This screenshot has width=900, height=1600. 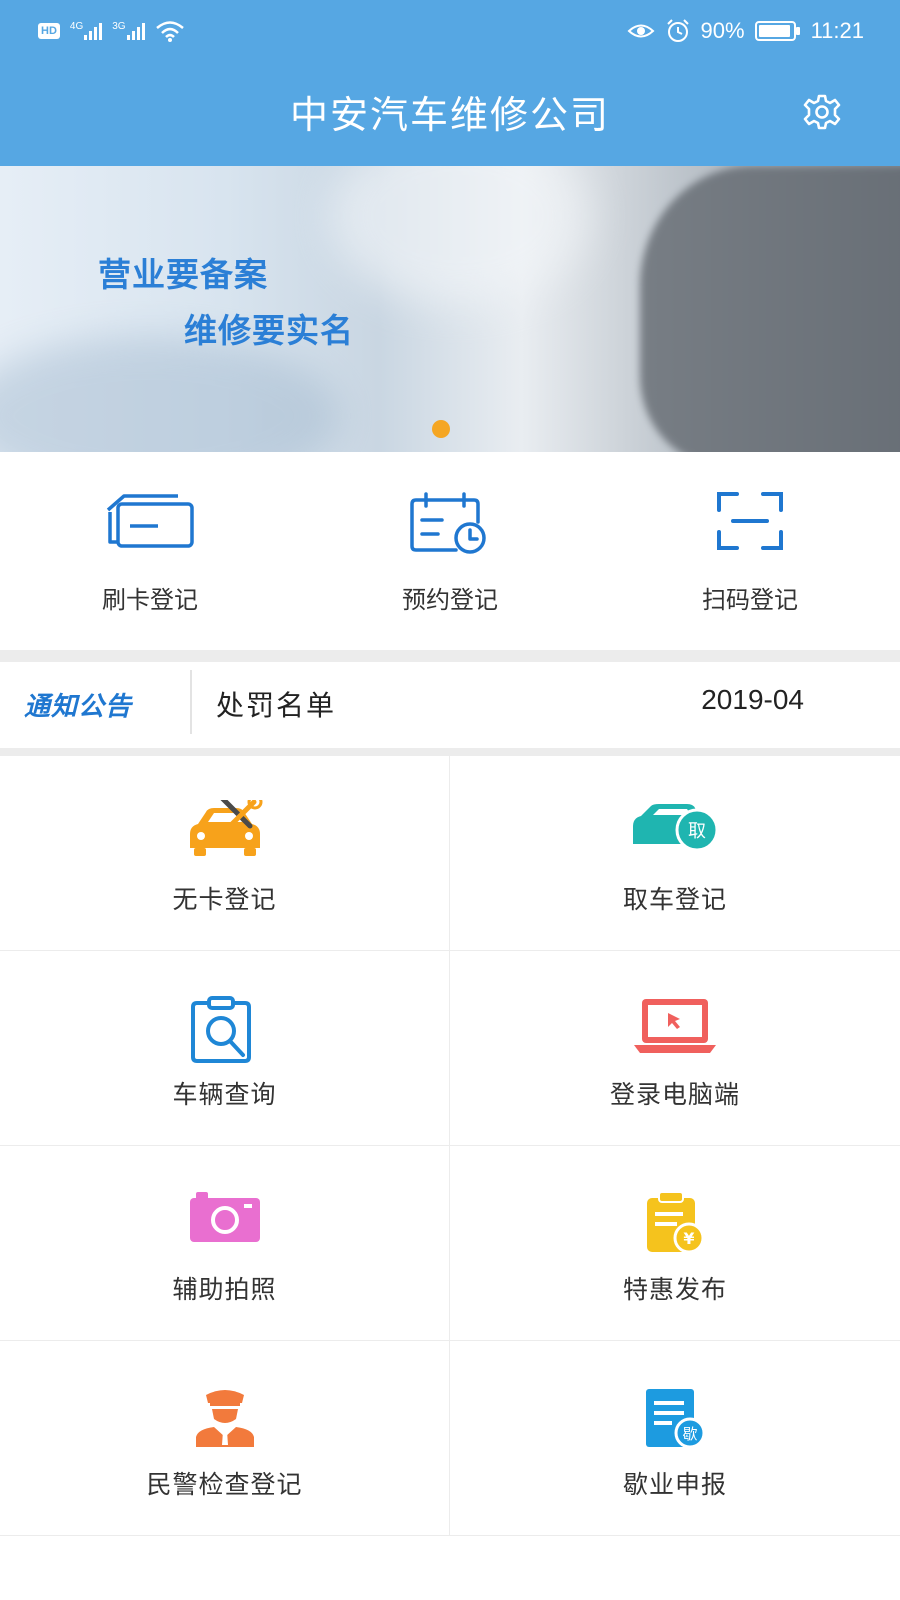 What do you see at coordinates (183, 274) in the screenshot?
I see `banner-headline-1: 营业要备案` at bounding box center [183, 274].